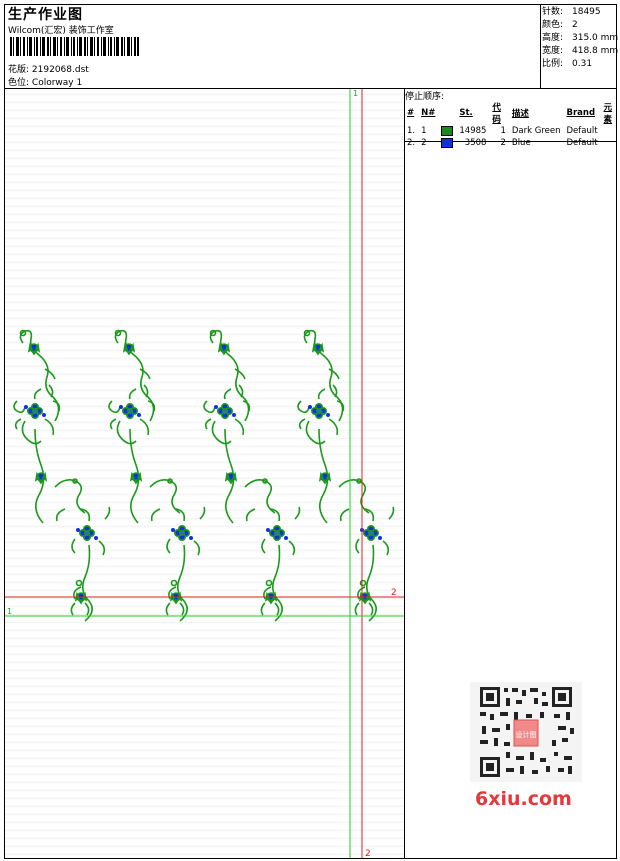 The width and height of the screenshot is (620, 861). Describe the element at coordinates (571, 12) in the screenshot. I see `stat-stitches: 针数: 18495` at that location.